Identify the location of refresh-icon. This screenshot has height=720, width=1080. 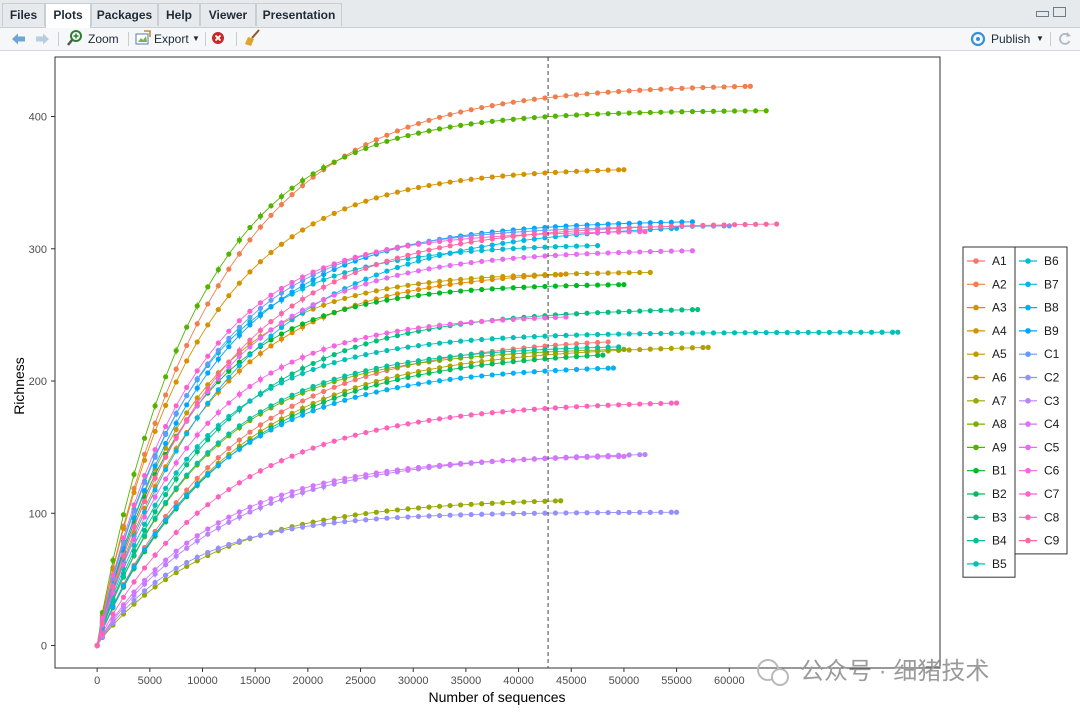
(1065, 39).